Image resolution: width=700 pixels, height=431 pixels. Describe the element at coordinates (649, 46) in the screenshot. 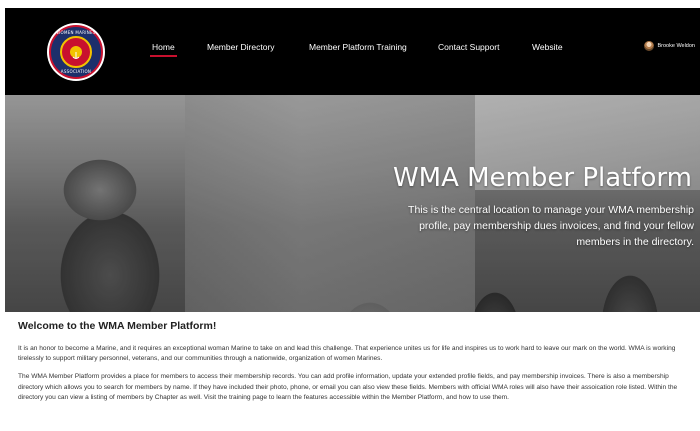

I see `avatar` at that location.